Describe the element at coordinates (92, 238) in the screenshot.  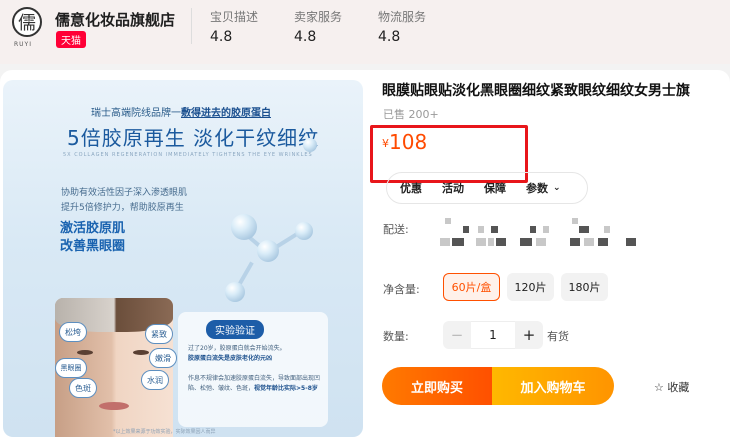
I see `image-features: 激活胶原肌 改善黑眼圈` at that location.